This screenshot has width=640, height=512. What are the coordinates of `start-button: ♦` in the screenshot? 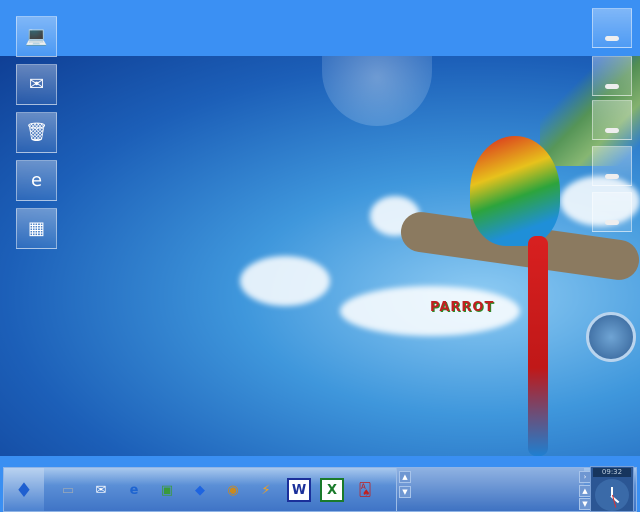 It's located at (24, 489).